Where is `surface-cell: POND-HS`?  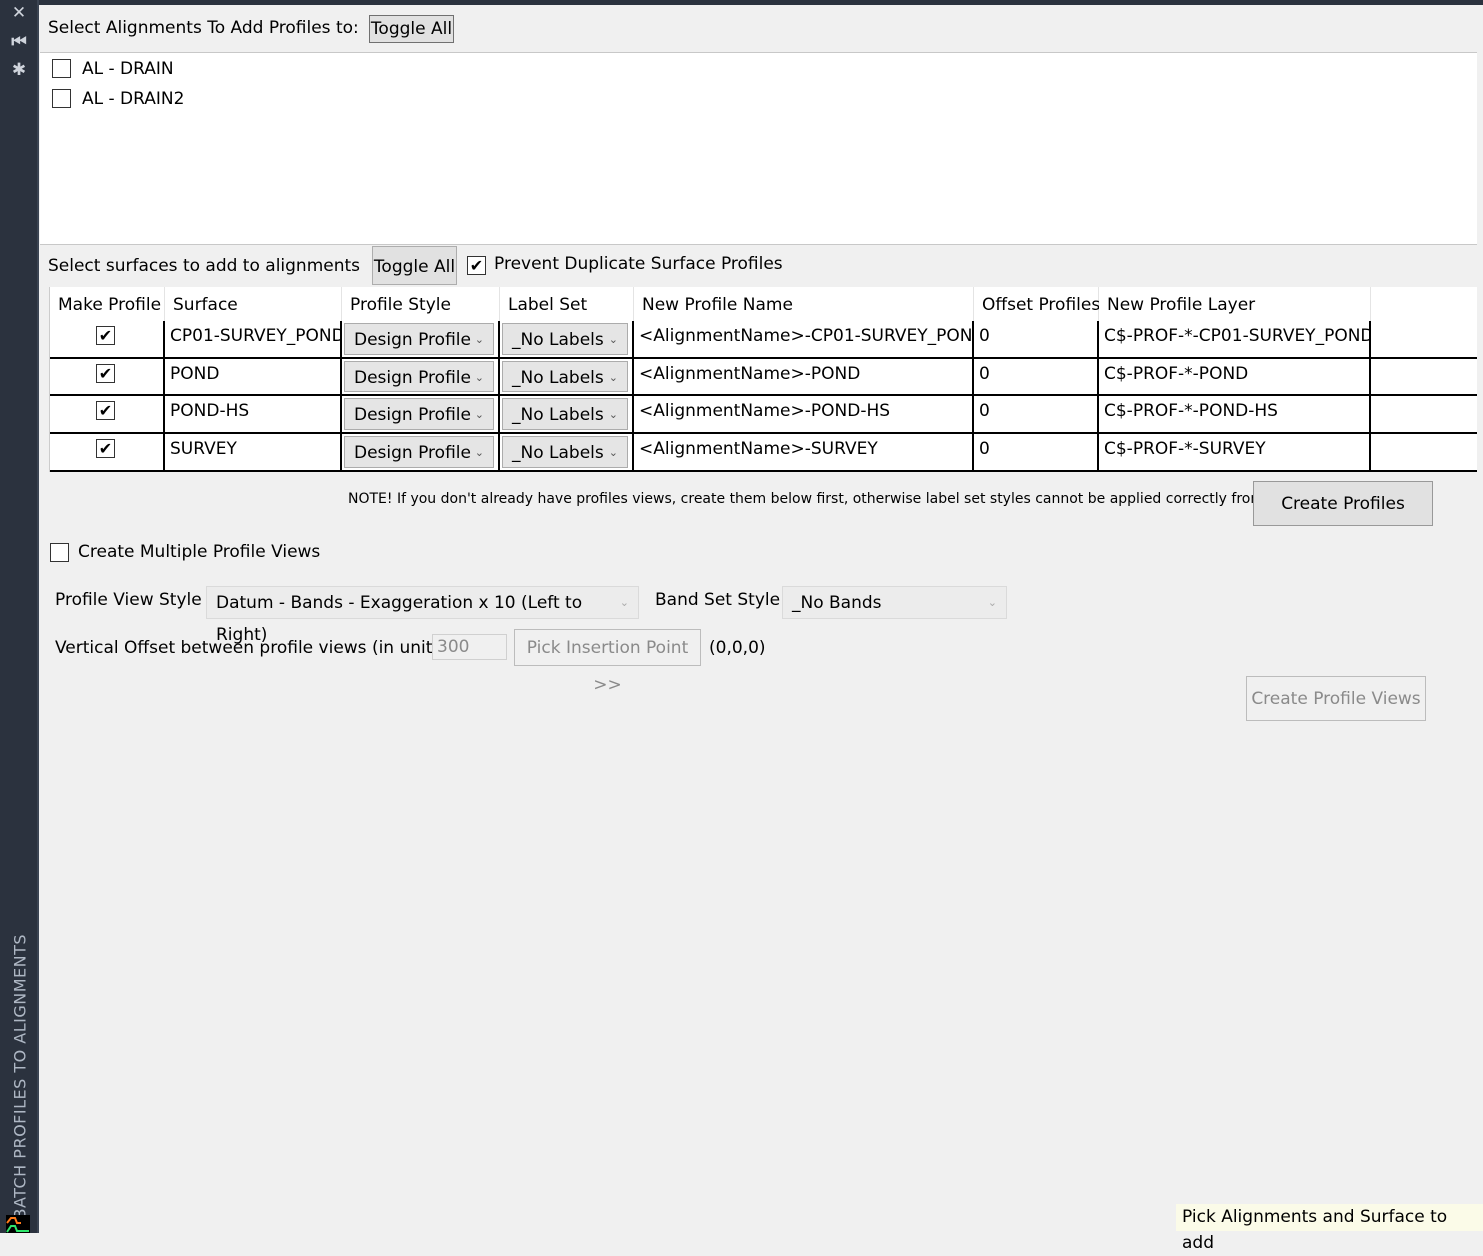 surface-cell: POND-HS is located at coordinates (253, 415).